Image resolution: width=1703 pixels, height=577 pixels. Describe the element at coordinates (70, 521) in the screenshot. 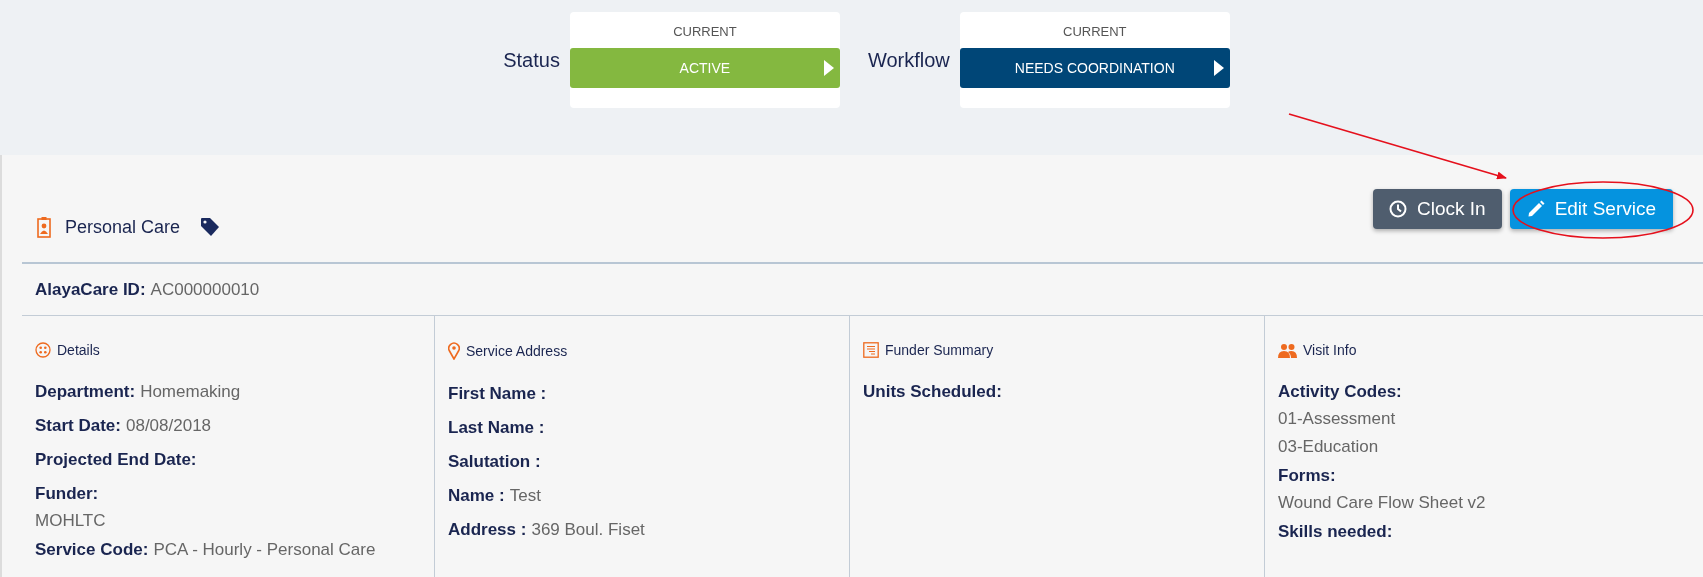

I see `field-value: MOHLTC` at that location.